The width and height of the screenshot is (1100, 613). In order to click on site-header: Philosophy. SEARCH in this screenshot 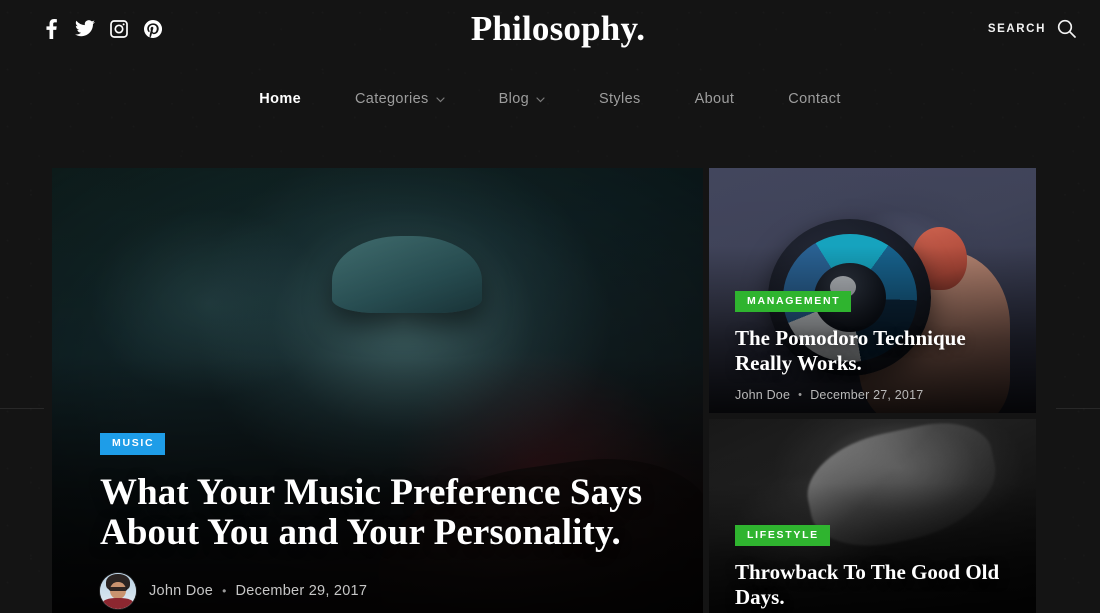, I will do `click(550, 28)`.